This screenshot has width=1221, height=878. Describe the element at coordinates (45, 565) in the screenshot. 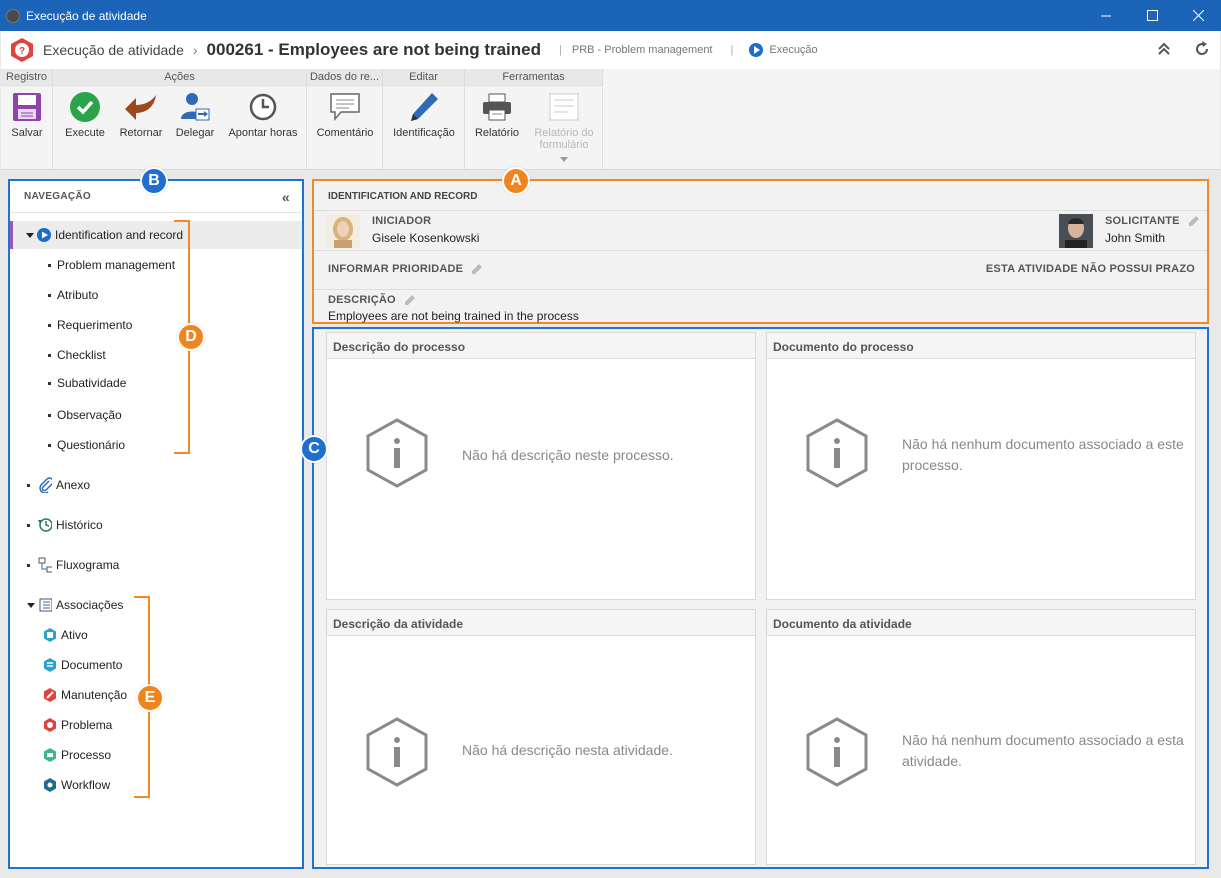

I see `flowchart-icon` at that location.